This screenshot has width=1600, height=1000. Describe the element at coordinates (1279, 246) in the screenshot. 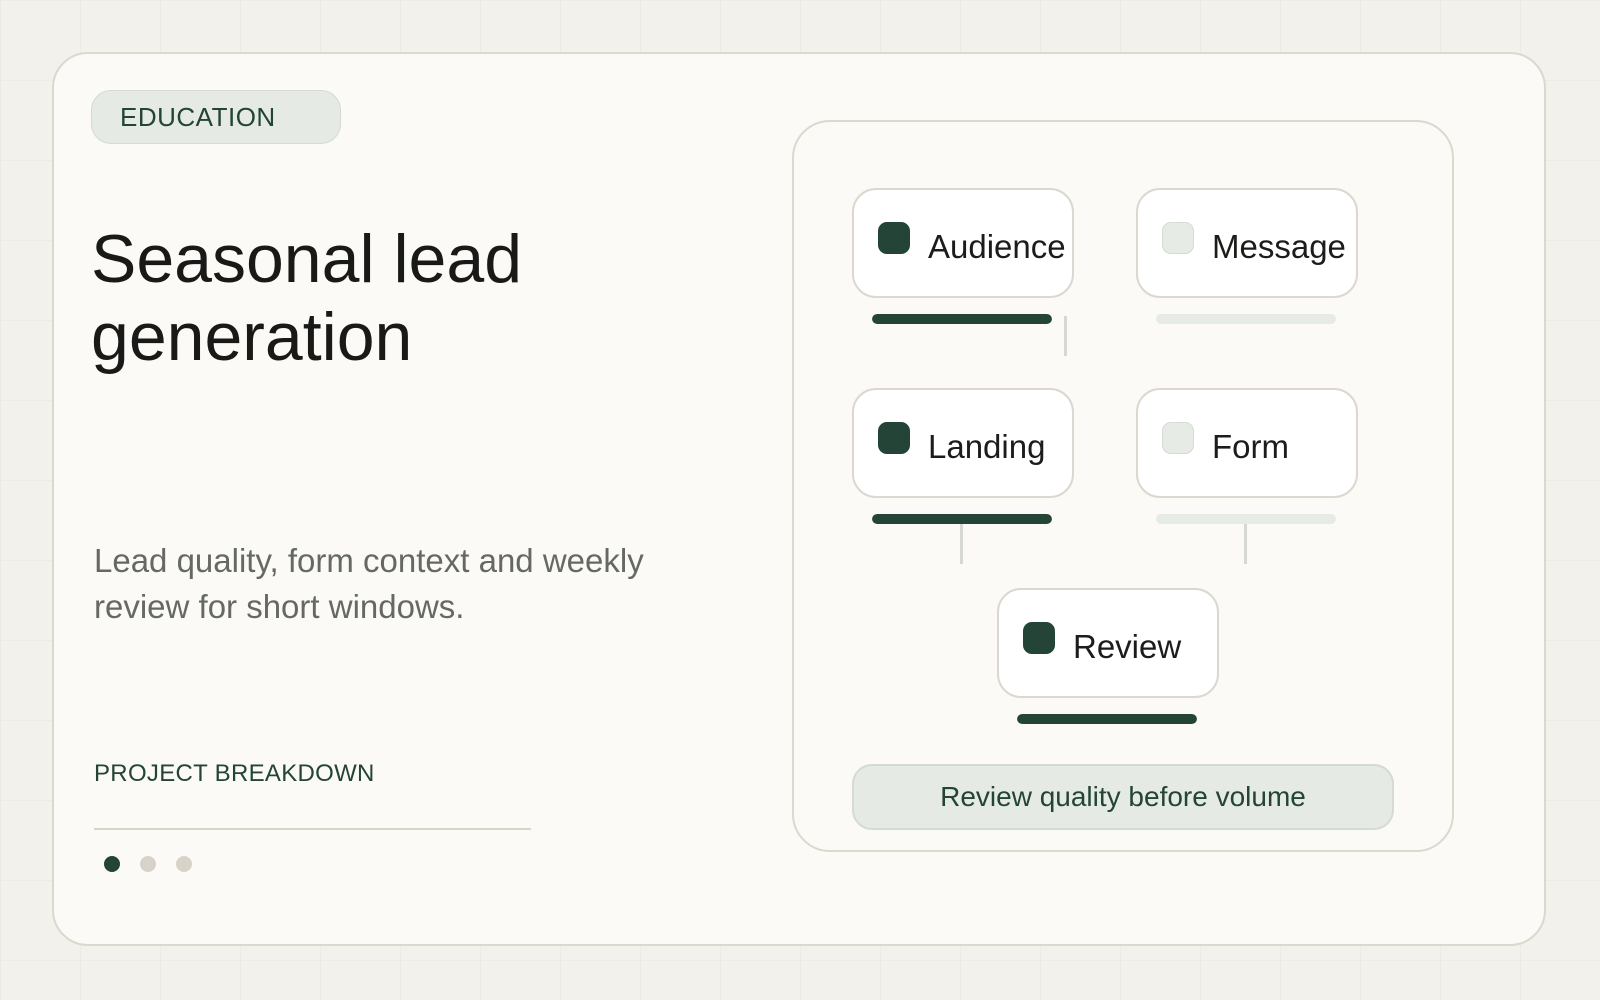

I see `step-label: Message` at that location.